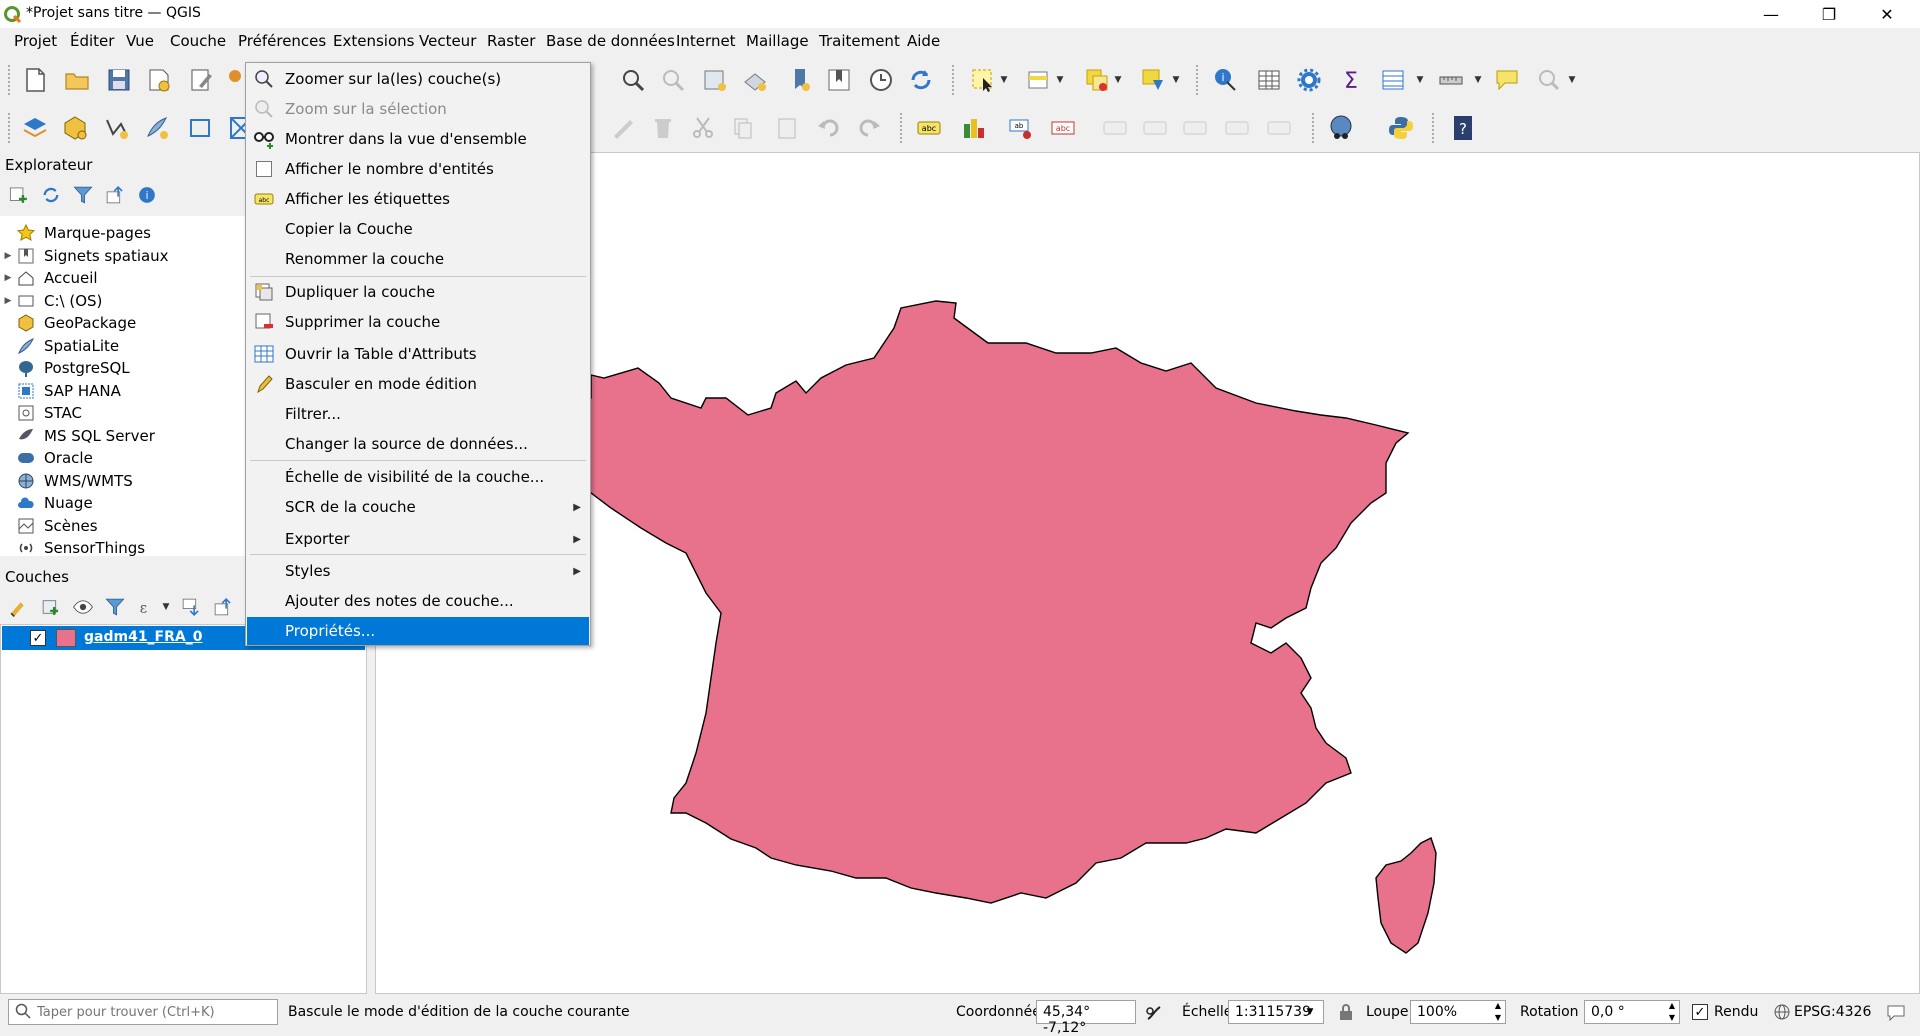 The height and width of the screenshot is (1036, 1920). Describe the element at coordinates (1896, 1014) in the screenshot. I see `messages-icon` at that location.